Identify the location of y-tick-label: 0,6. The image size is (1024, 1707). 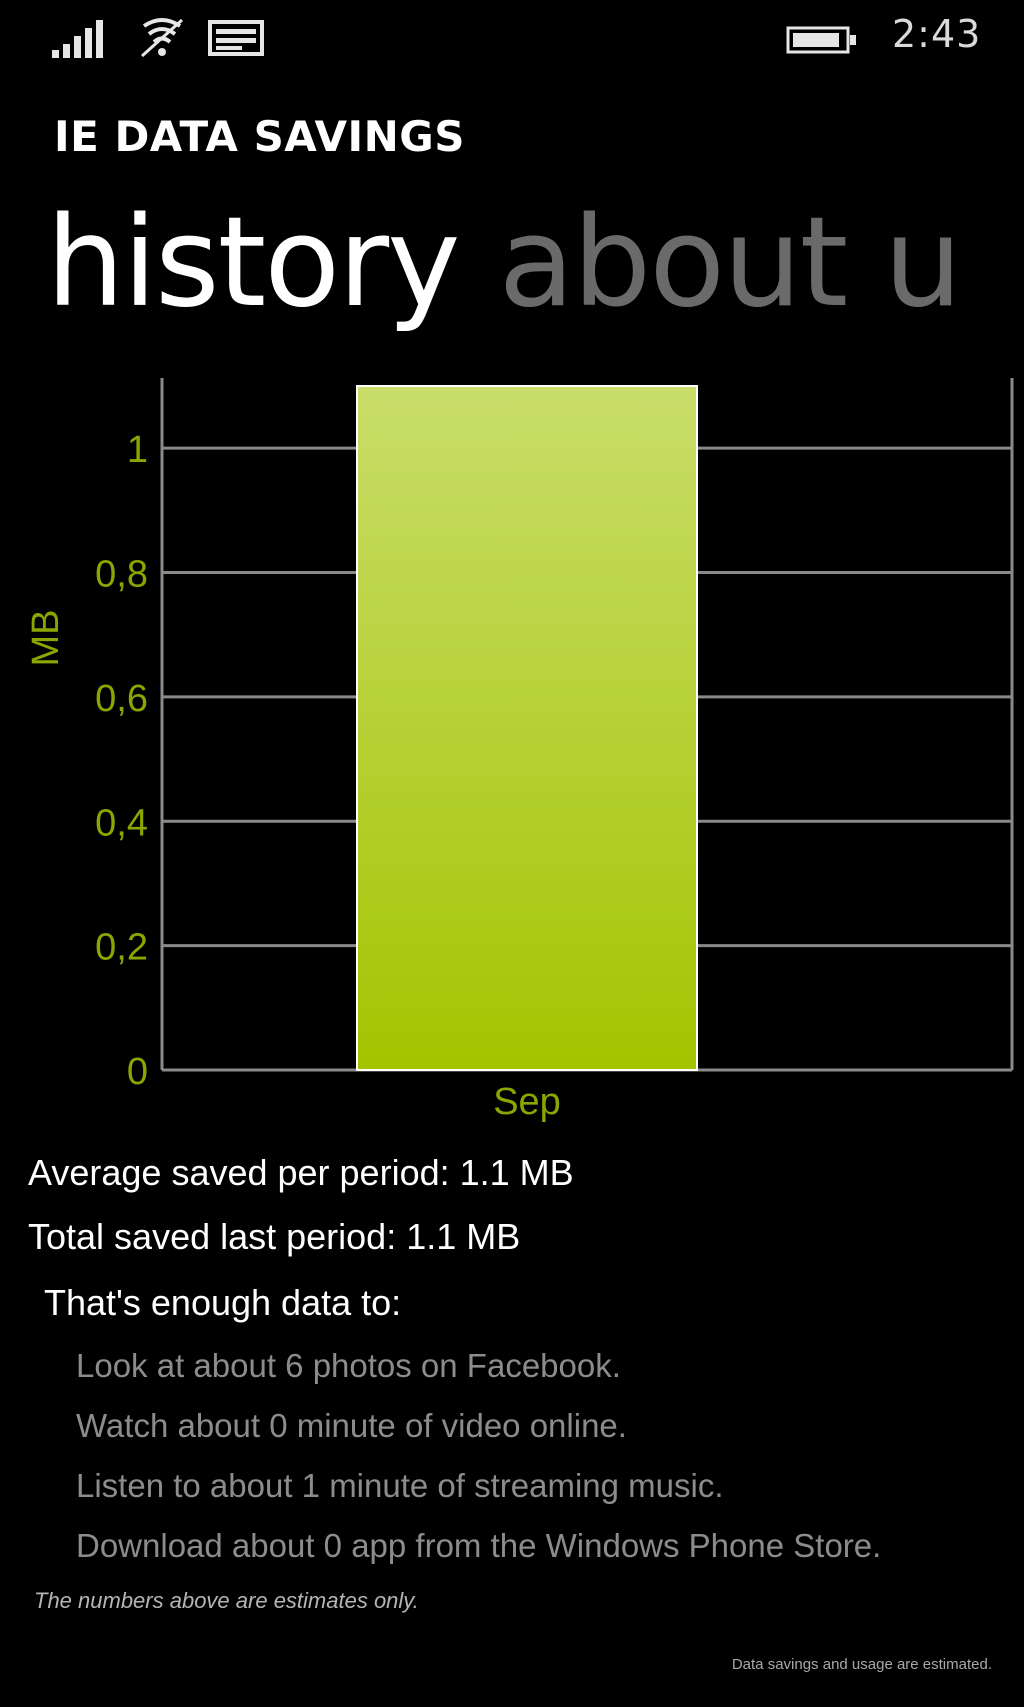
(121, 699).